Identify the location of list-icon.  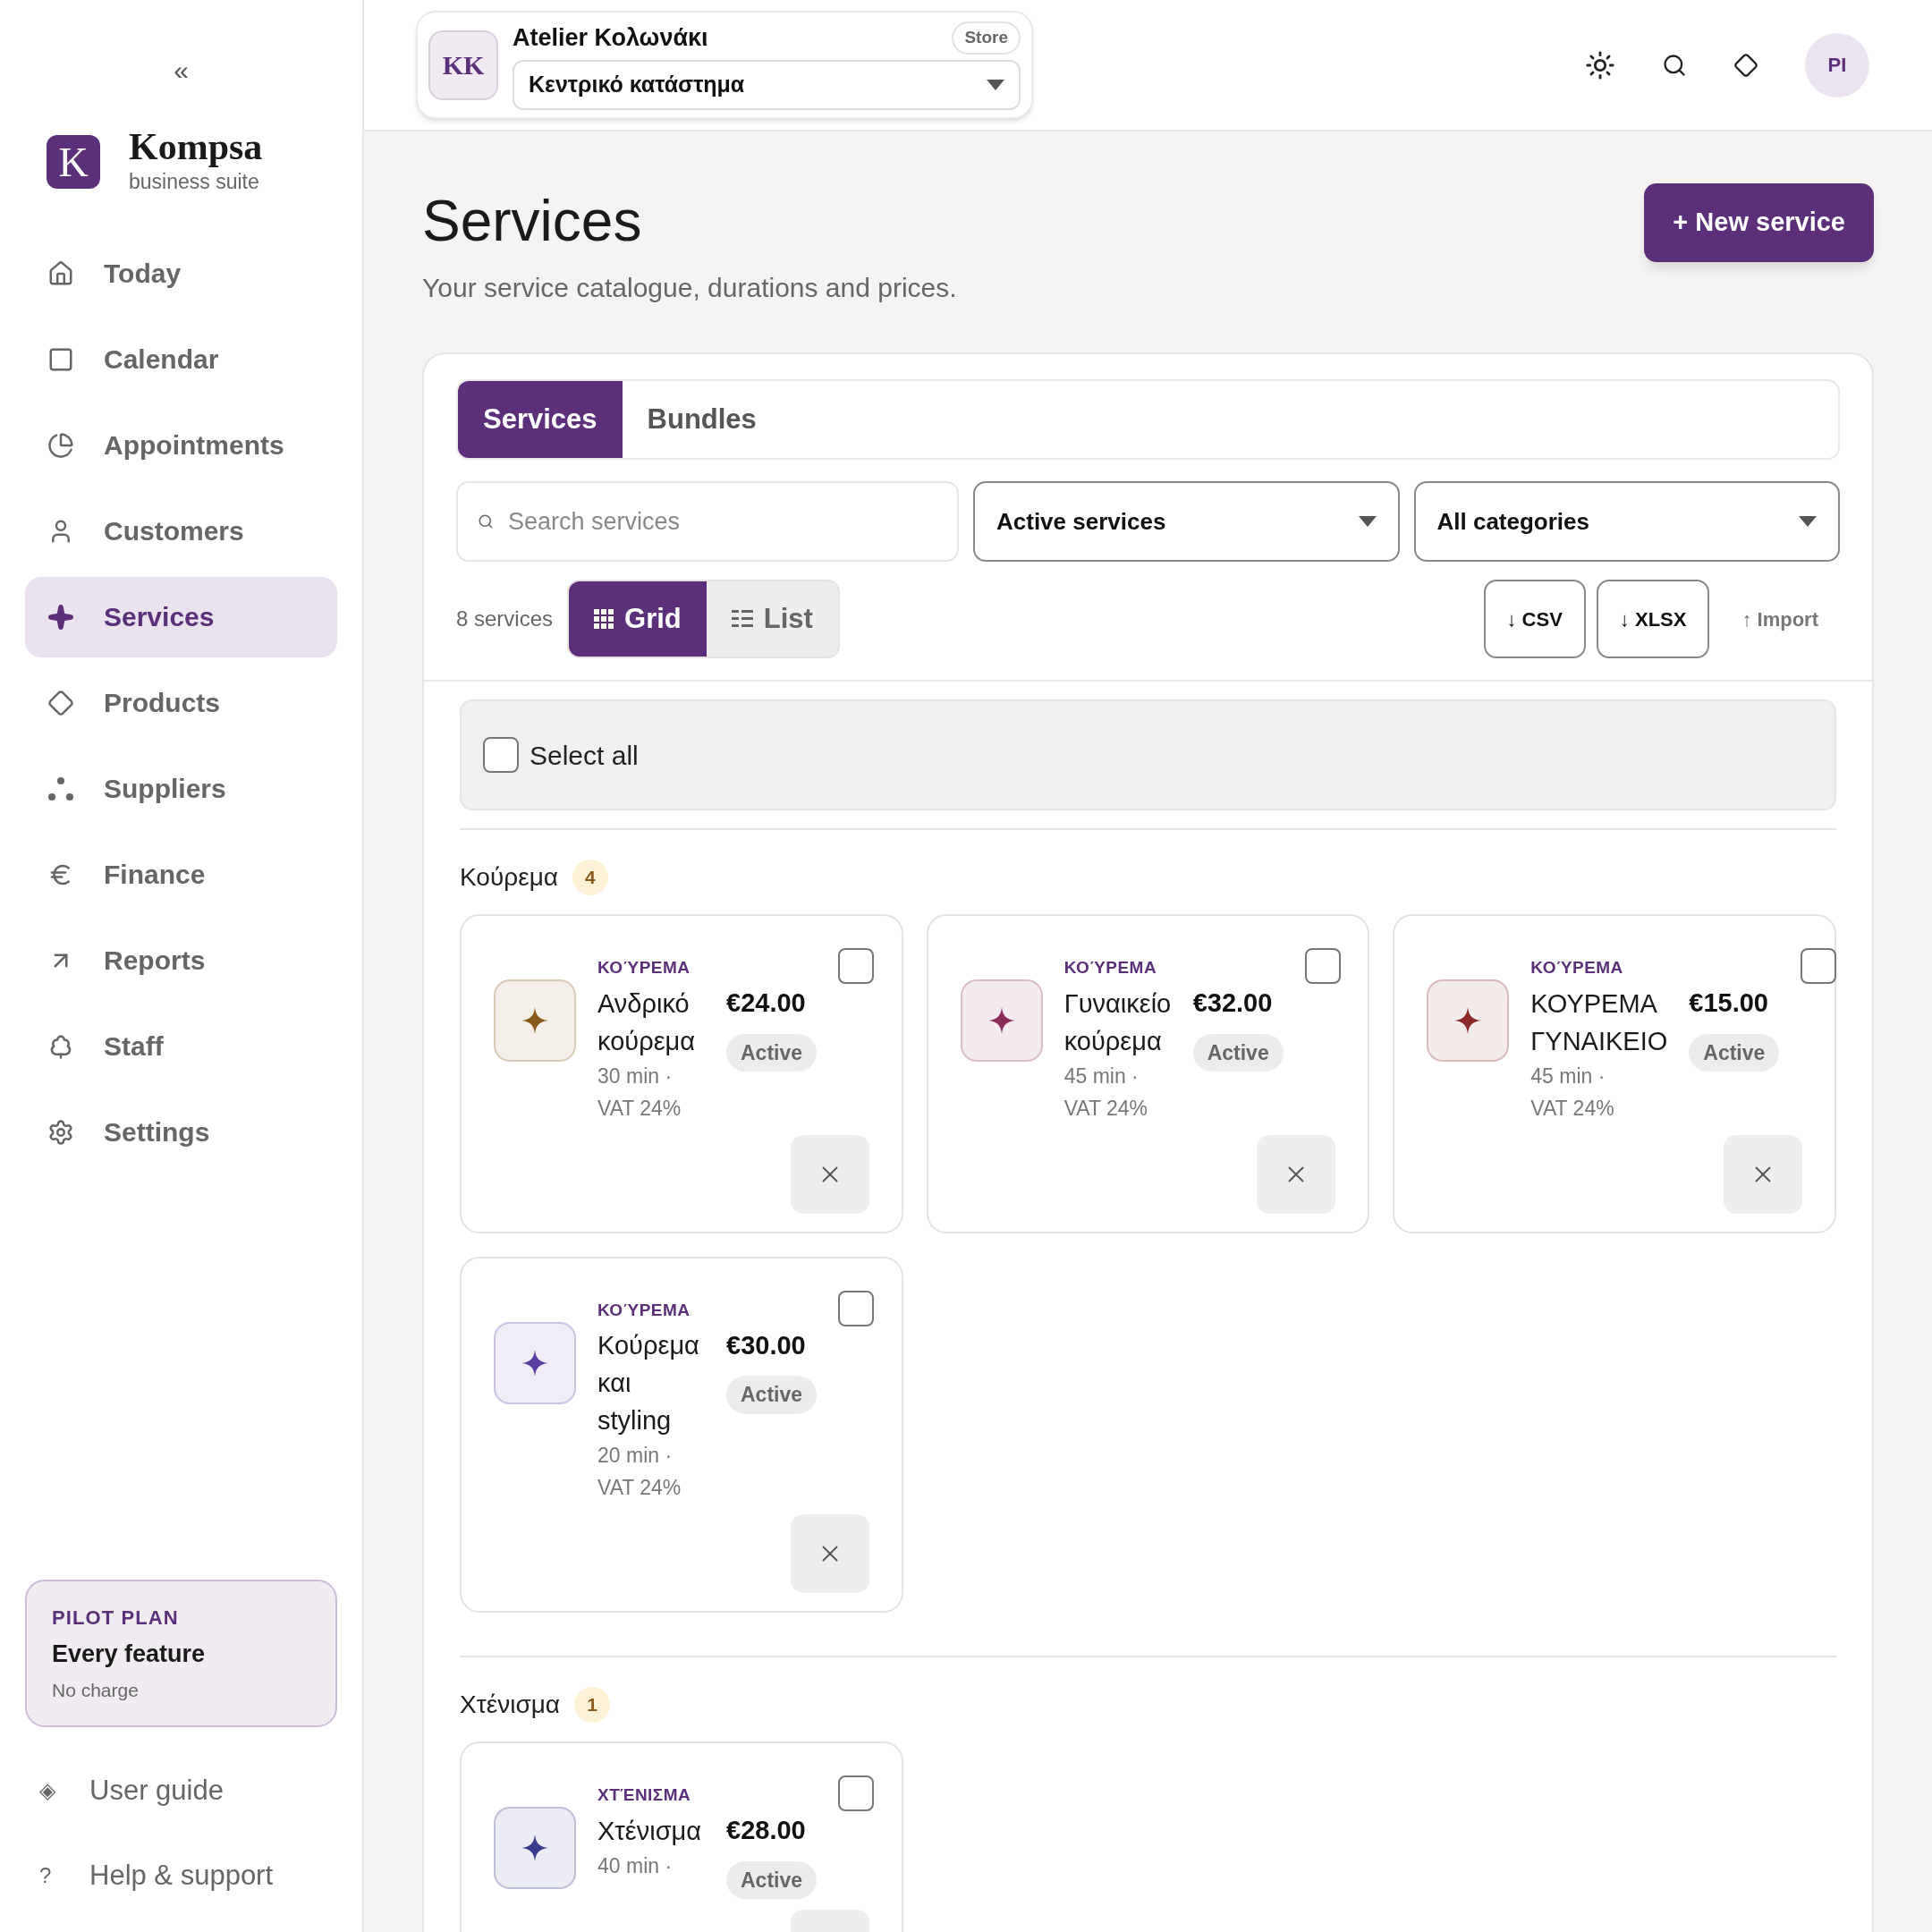
(742, 619).